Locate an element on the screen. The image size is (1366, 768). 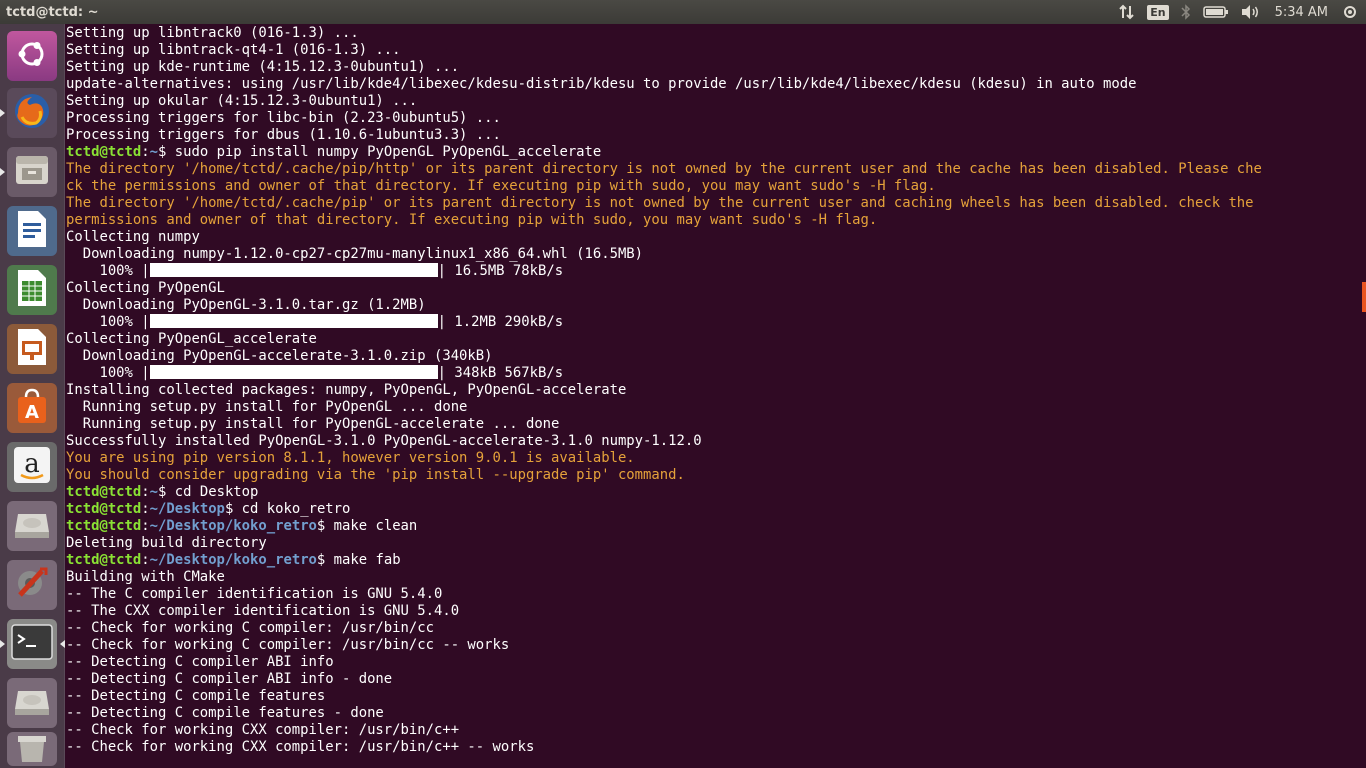
terminal-line-text: -- Detecting C compiler ABI info is located at coordinates (200, 662).